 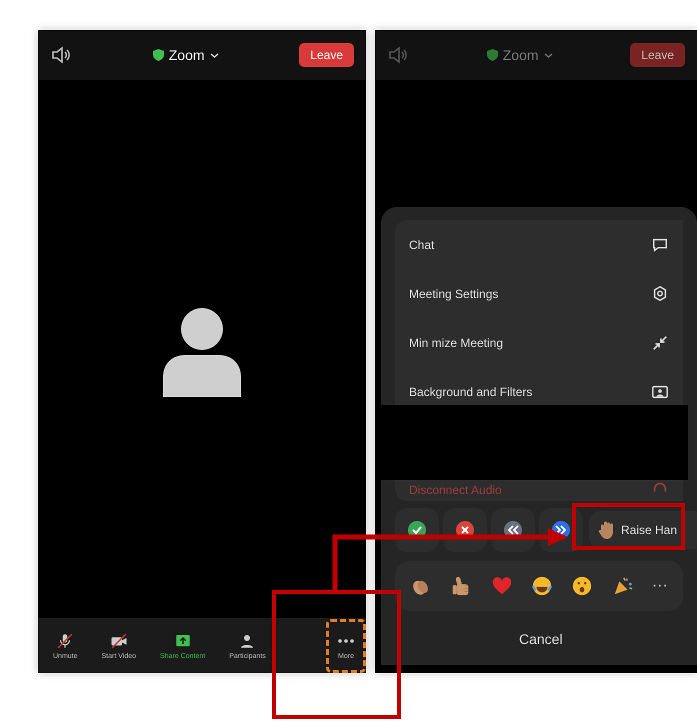 I want to click on menu-item: Background and Filters, so click(x=539, y=391).